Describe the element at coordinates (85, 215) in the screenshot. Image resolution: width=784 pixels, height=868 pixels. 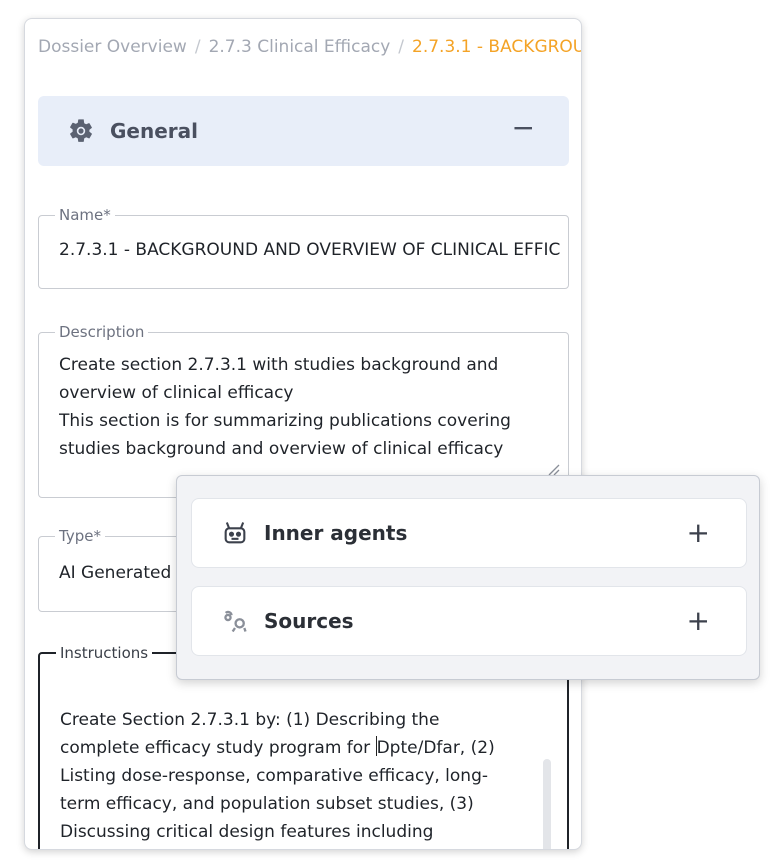
I see `name-label: Name*` at that location.